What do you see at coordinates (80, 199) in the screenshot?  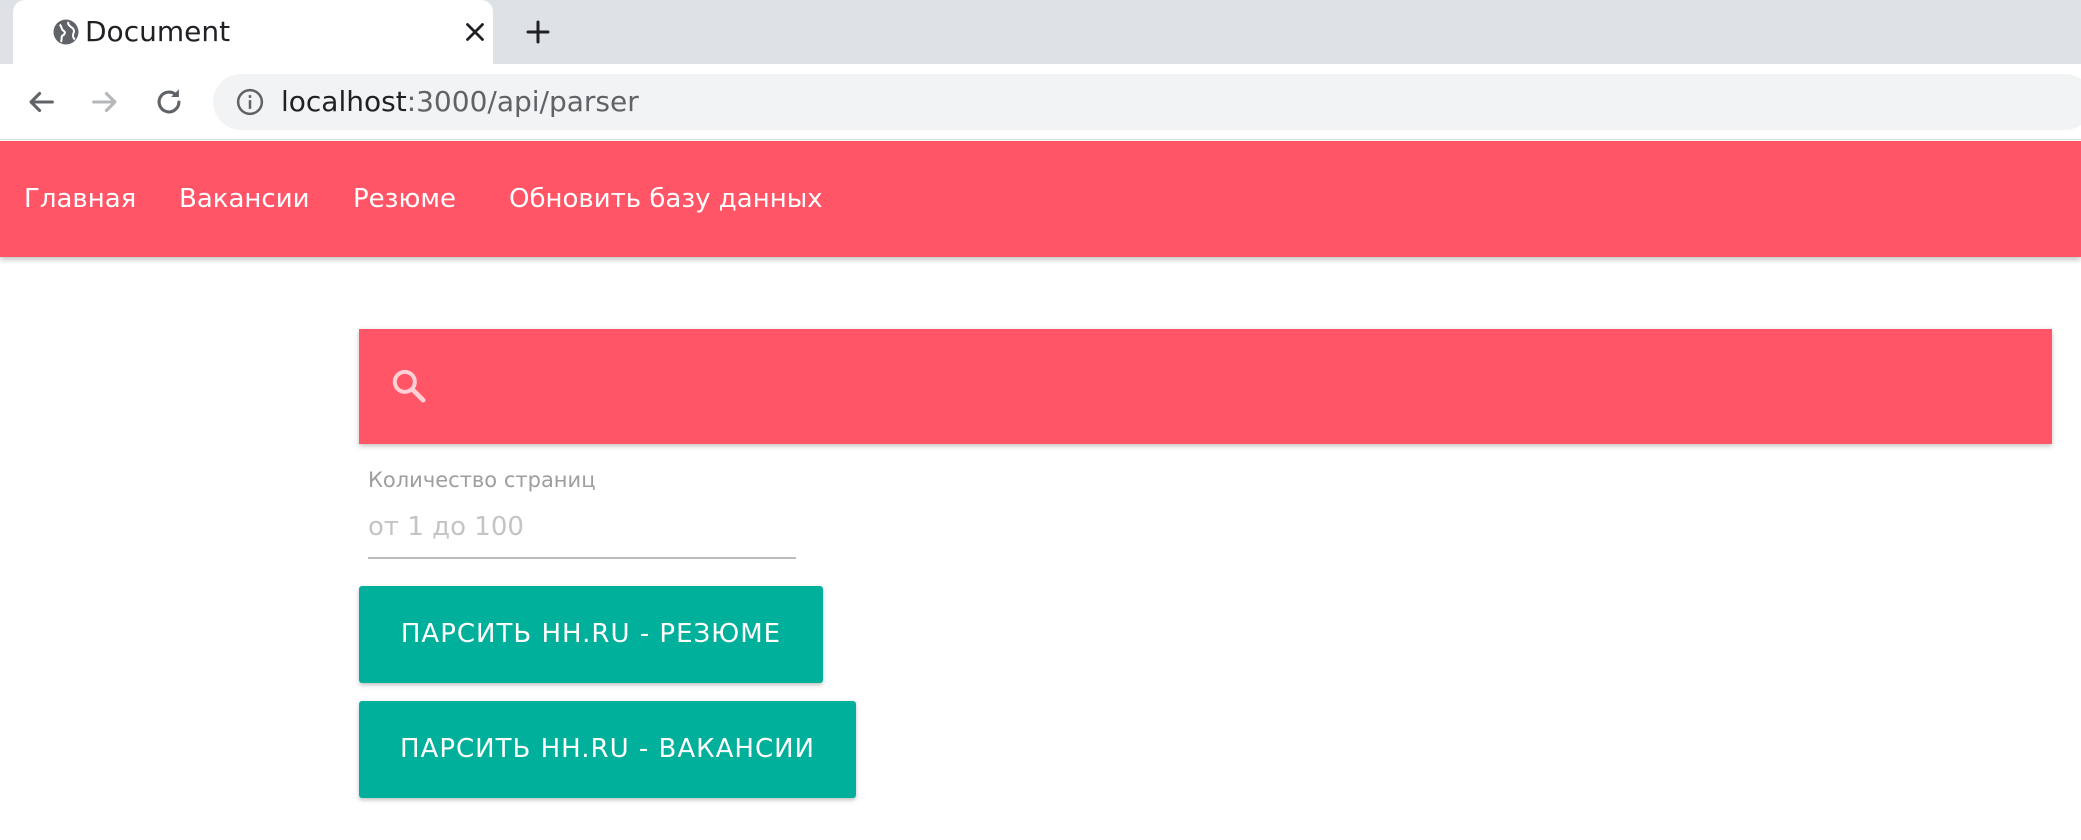 I see `nav-link-home: Главная` at bounding box center [80, 199].